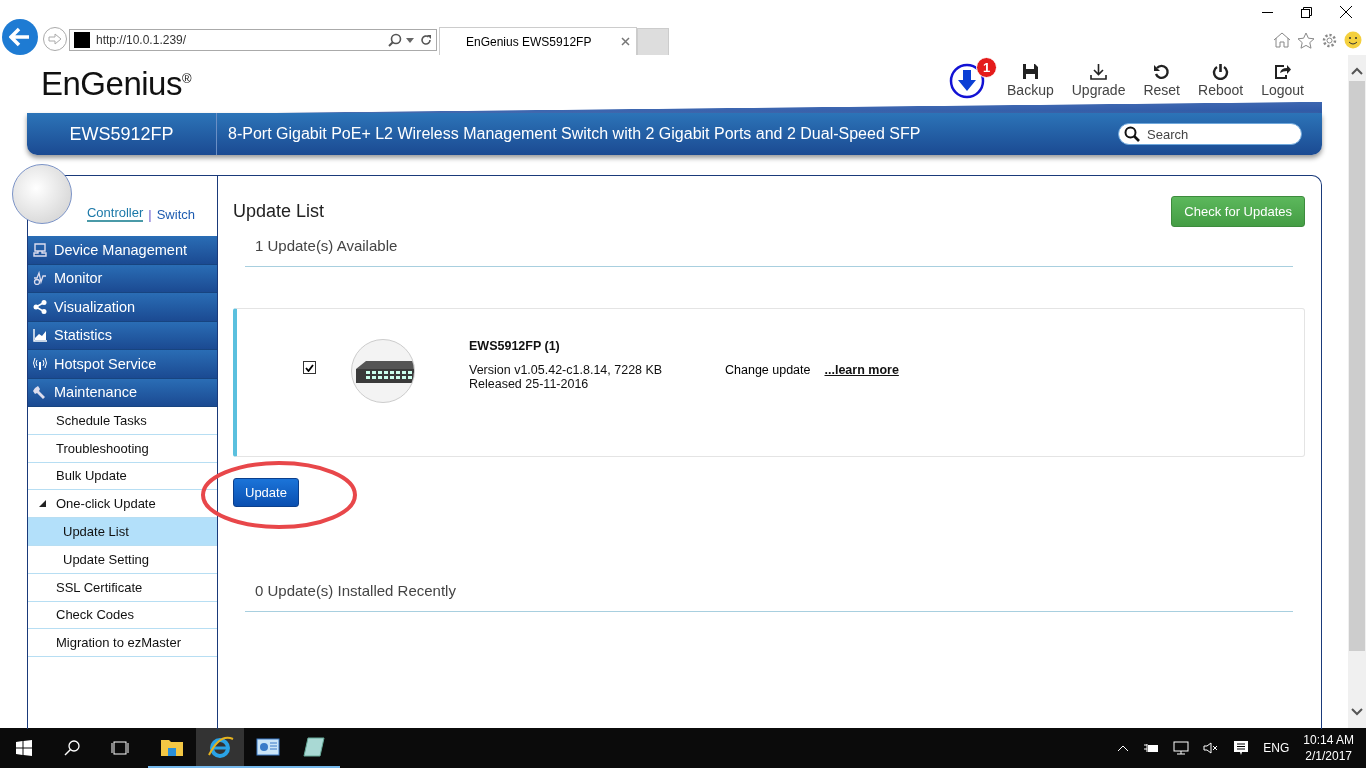 The width and height of the screenshot is (1366, 768). Describe the element at coordinates (122, 532) in the screenshot. I see `submenu-item: Update List` at that location.